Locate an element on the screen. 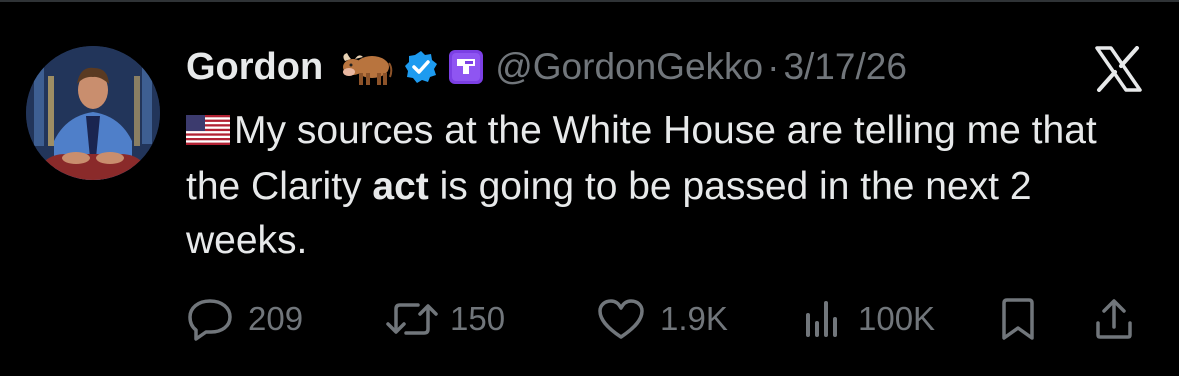  author-name: Gordon is located at coordinates (254, 67).